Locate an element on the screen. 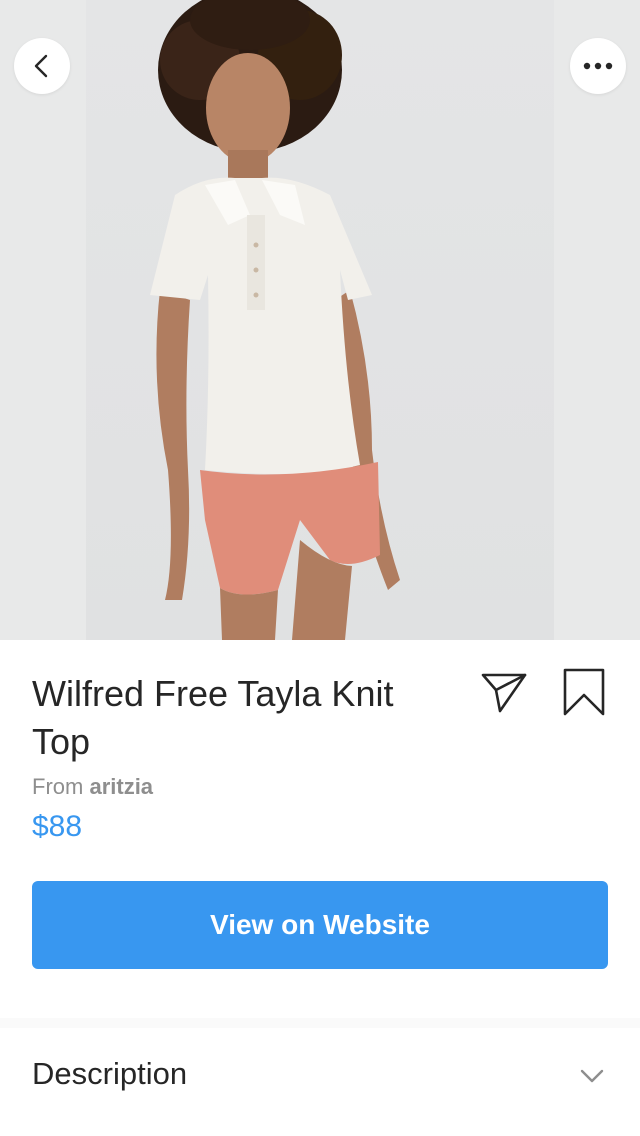  save-button is located at coordinates (584, 692).